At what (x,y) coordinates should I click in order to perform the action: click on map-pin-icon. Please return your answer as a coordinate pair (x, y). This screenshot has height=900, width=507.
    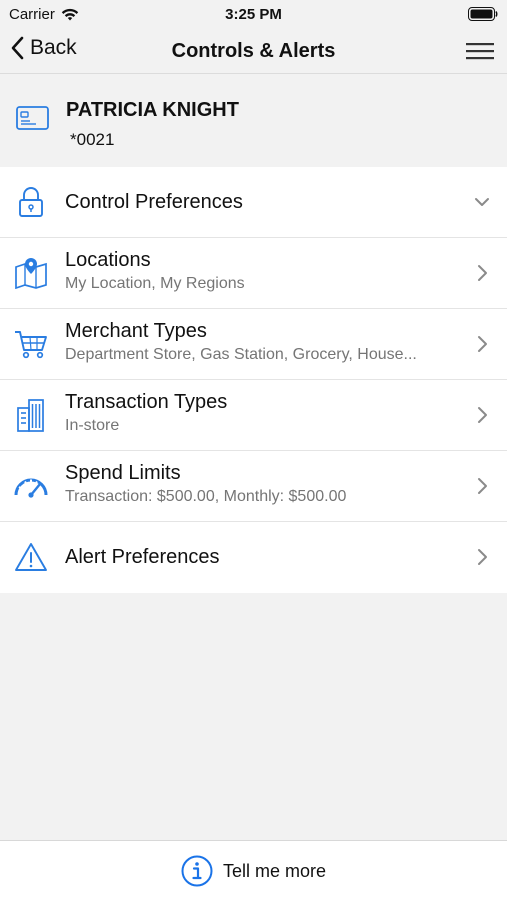
    Looking at the image, I should click on (31, 273).